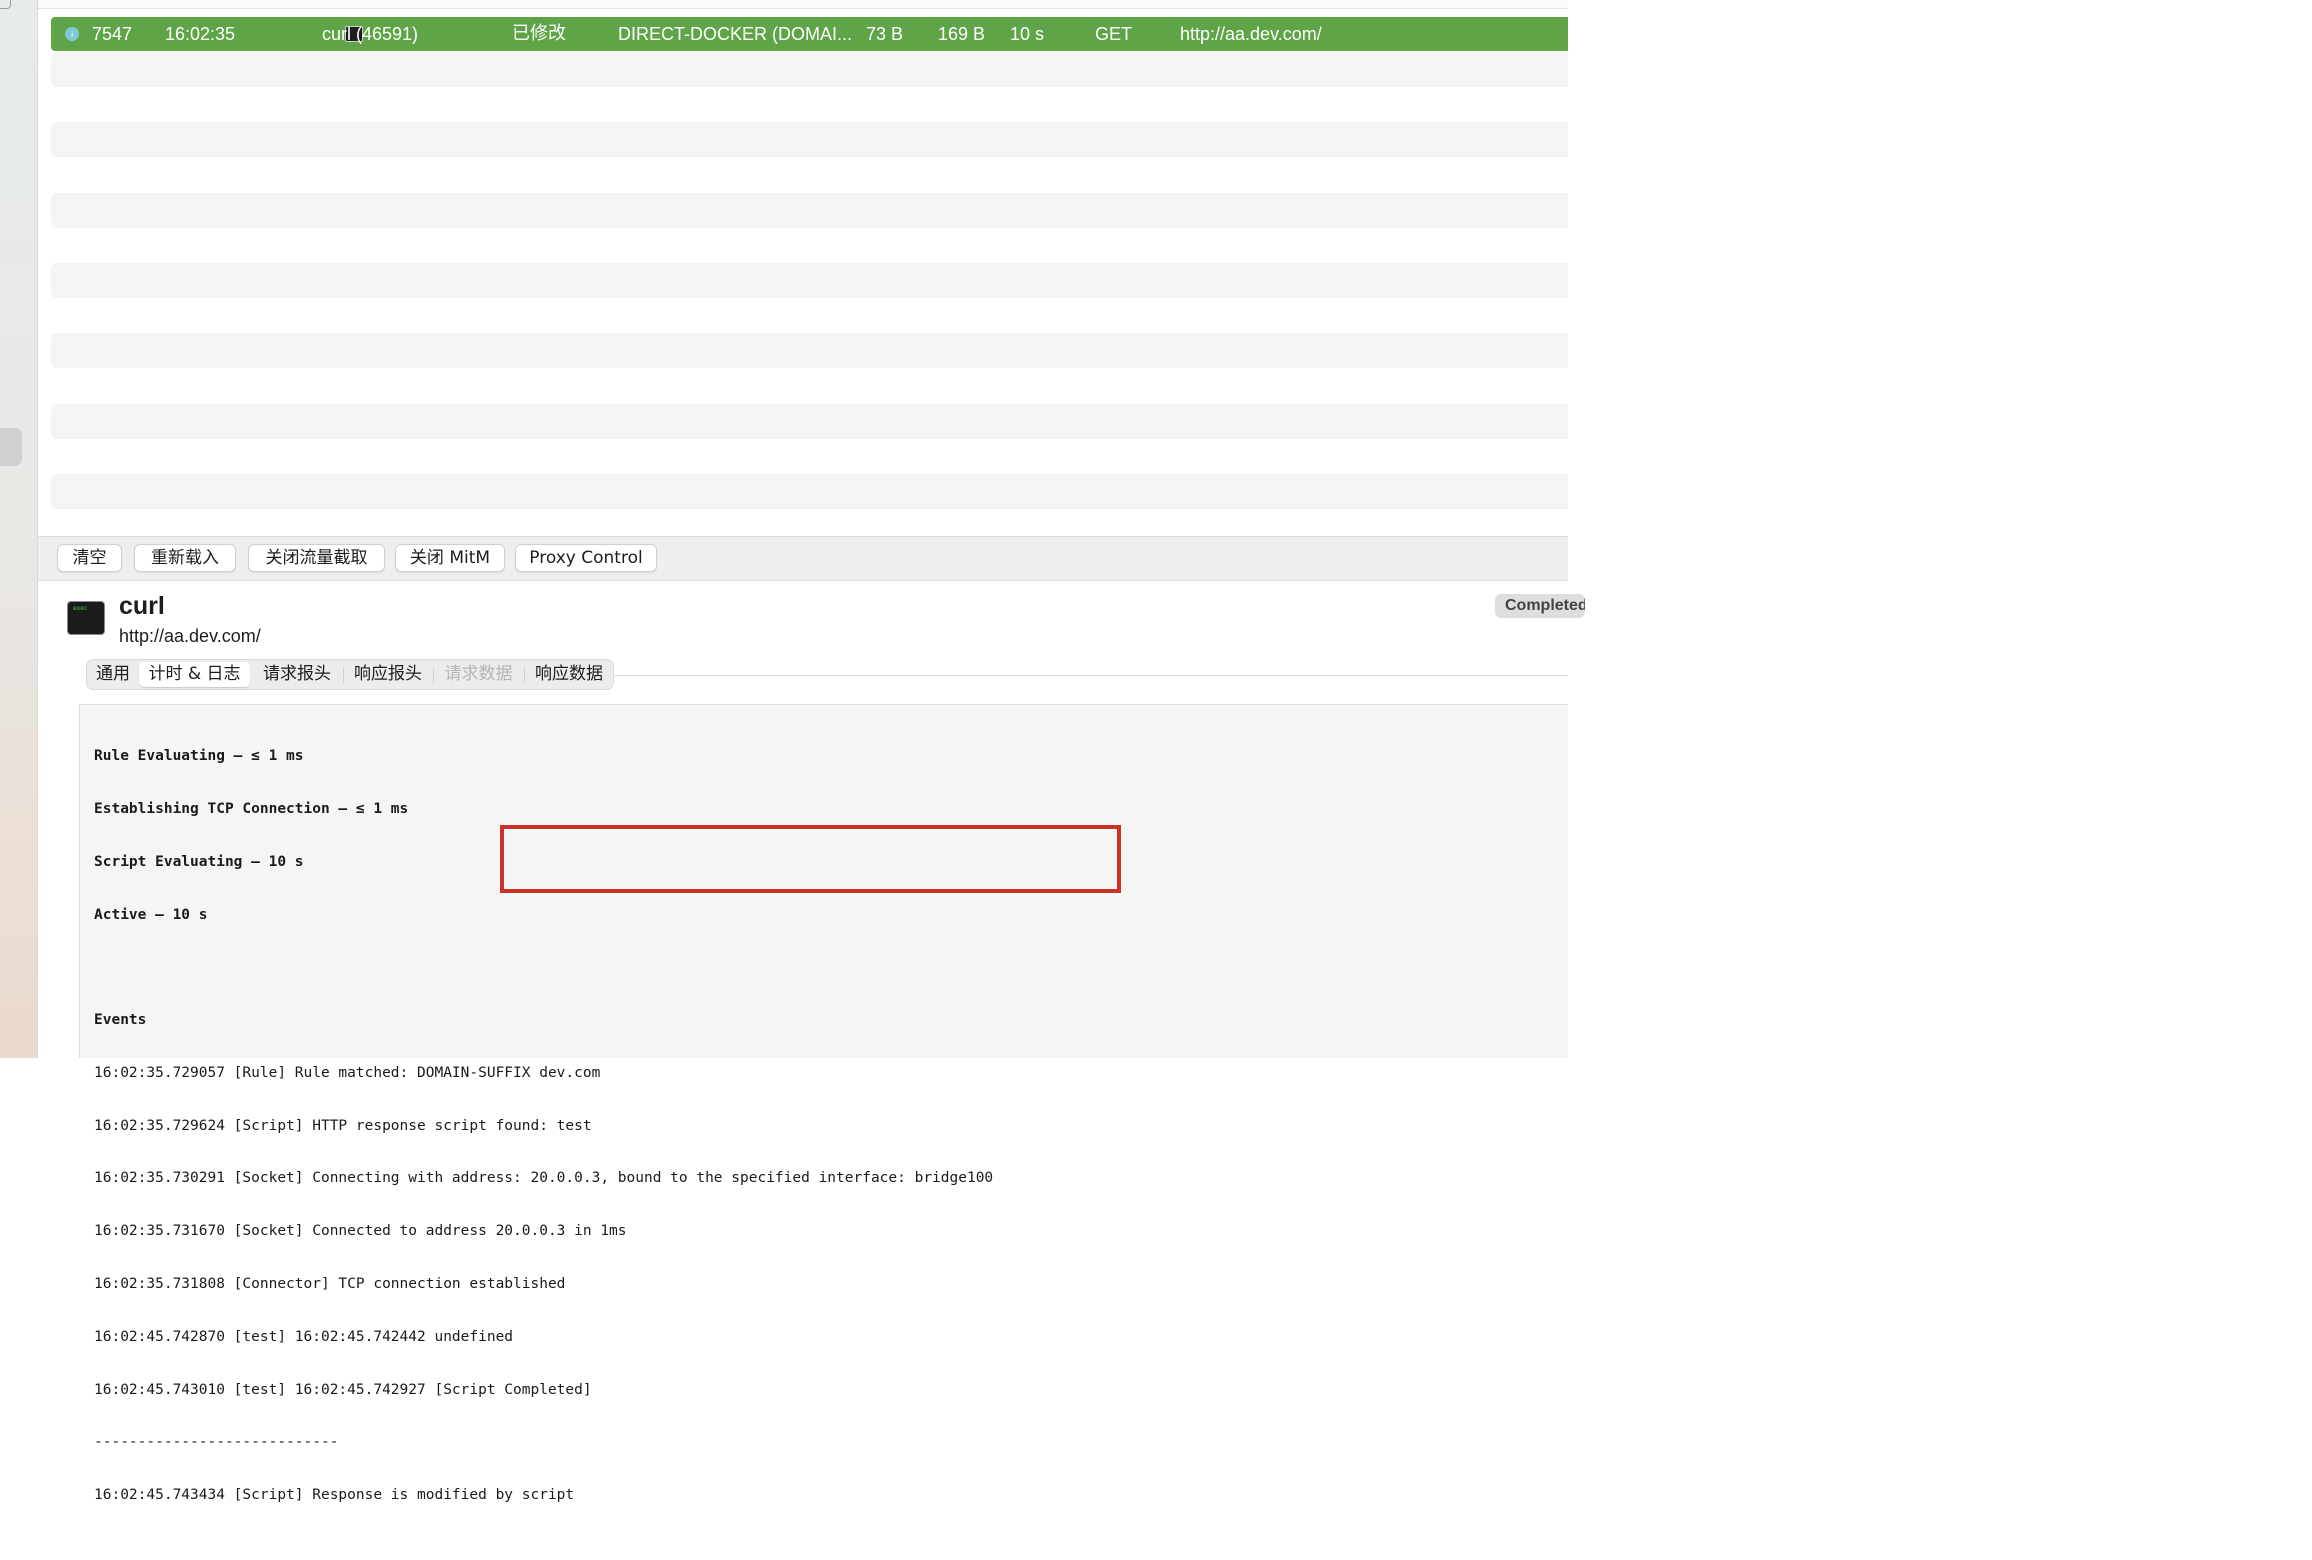  Describe the element at coordinates (539, 33) in the screenshot. I see `request-status: 已修改` at that location.